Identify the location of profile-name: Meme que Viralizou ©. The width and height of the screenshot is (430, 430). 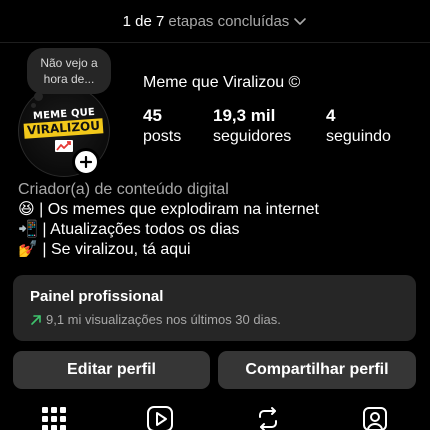
(222, 82).